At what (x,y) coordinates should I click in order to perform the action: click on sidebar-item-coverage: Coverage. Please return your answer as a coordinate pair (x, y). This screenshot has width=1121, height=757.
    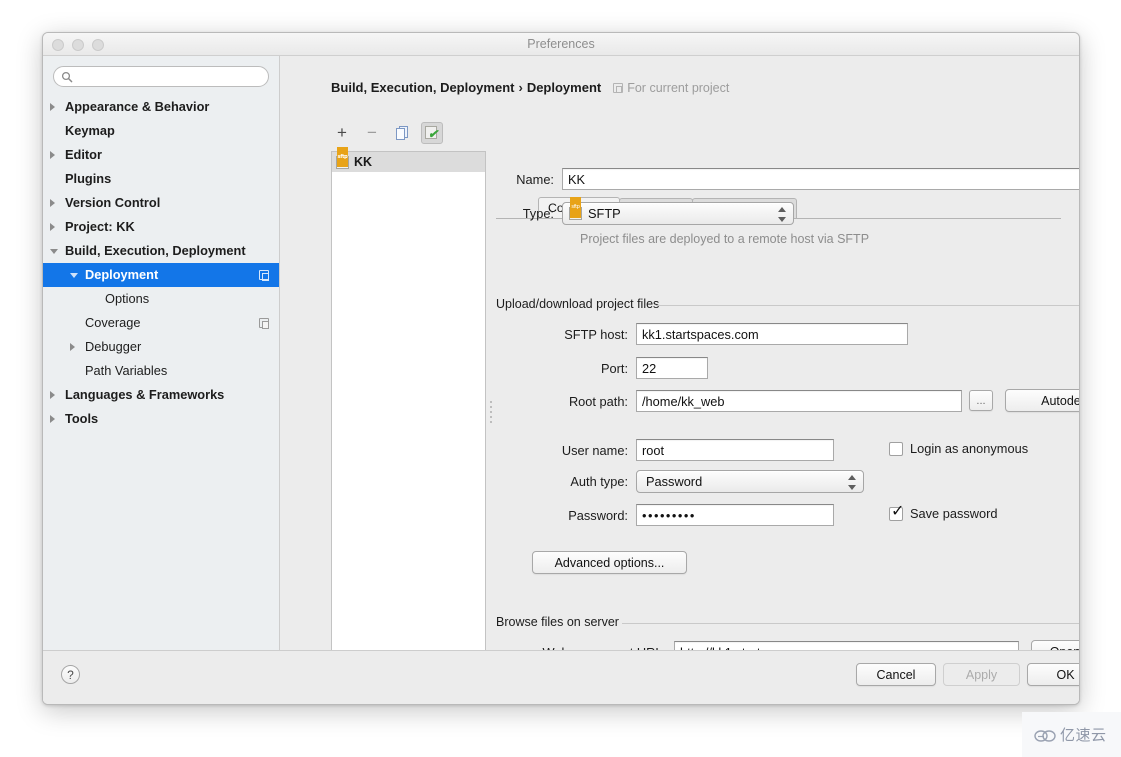
    Looking at the image, I should click on (161, 323).